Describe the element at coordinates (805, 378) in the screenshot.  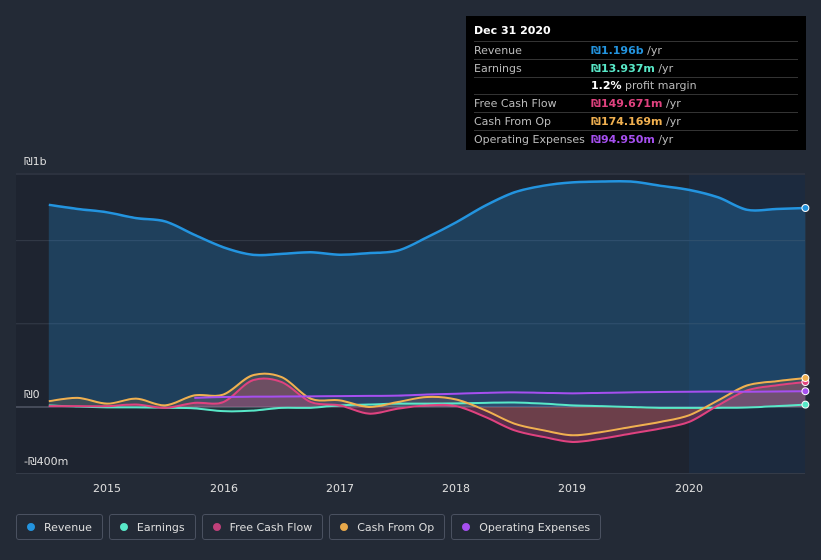
I see `cash-from-op-end-marker` at that location.